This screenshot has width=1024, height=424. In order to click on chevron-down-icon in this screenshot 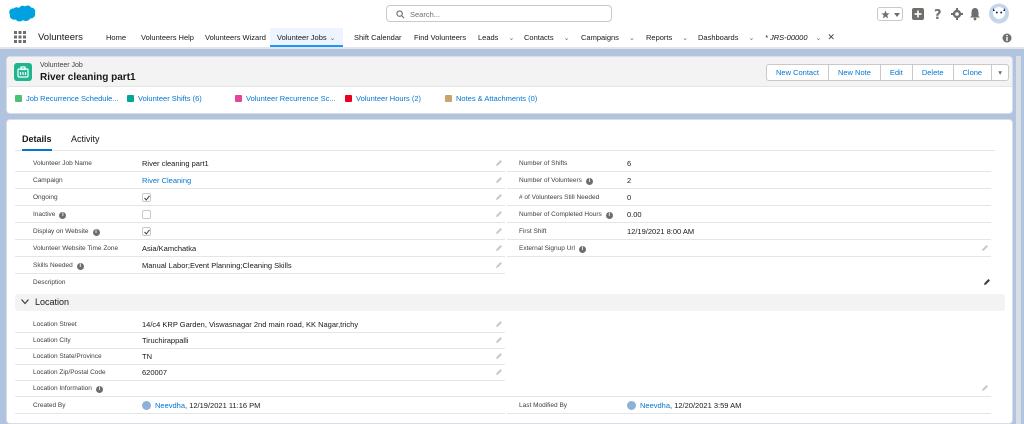, I will do `click(25, 302)`.